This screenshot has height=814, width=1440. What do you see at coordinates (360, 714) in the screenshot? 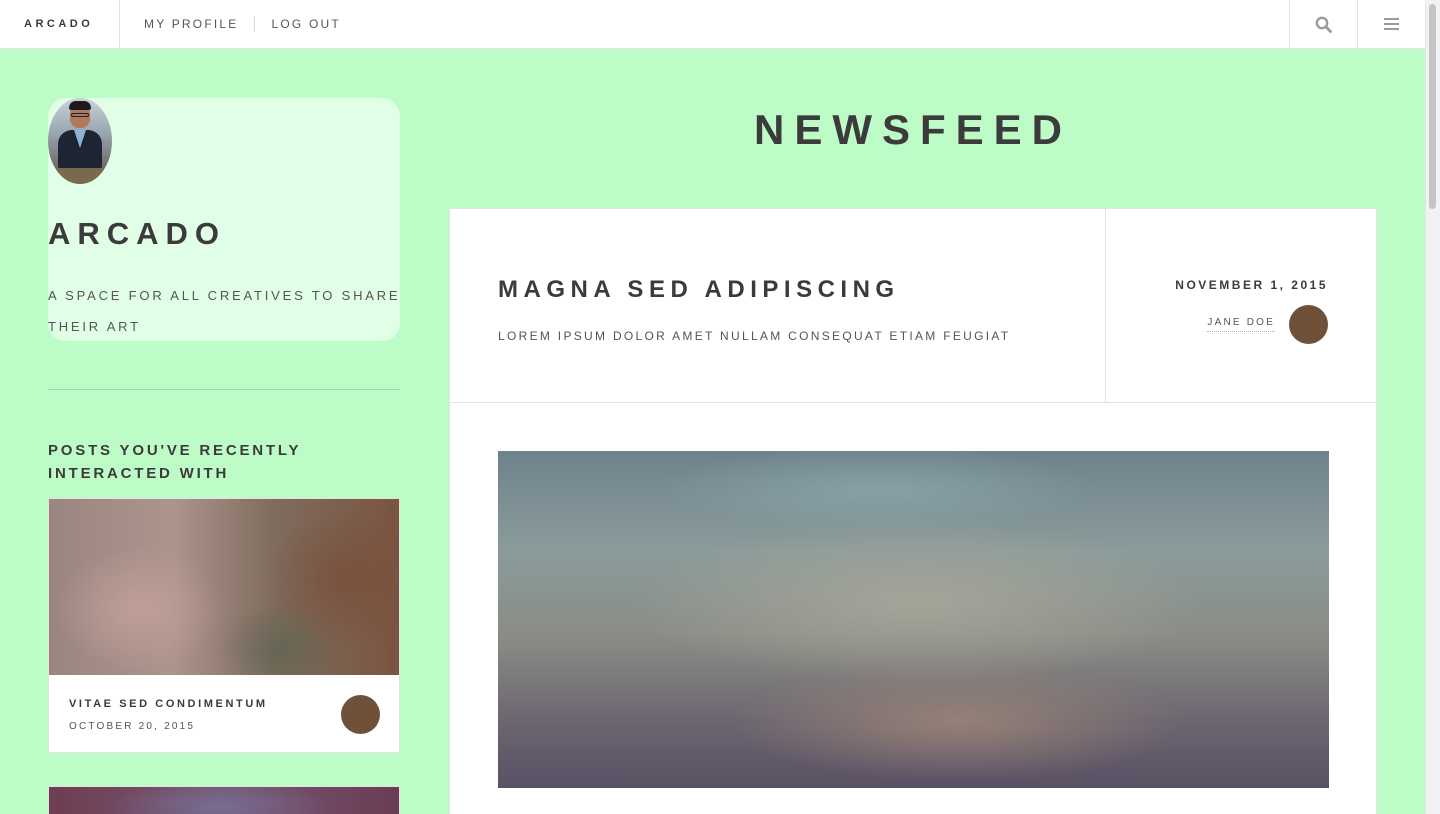
I see `recent-post-author-avatar` at bounding box center [360, 714].